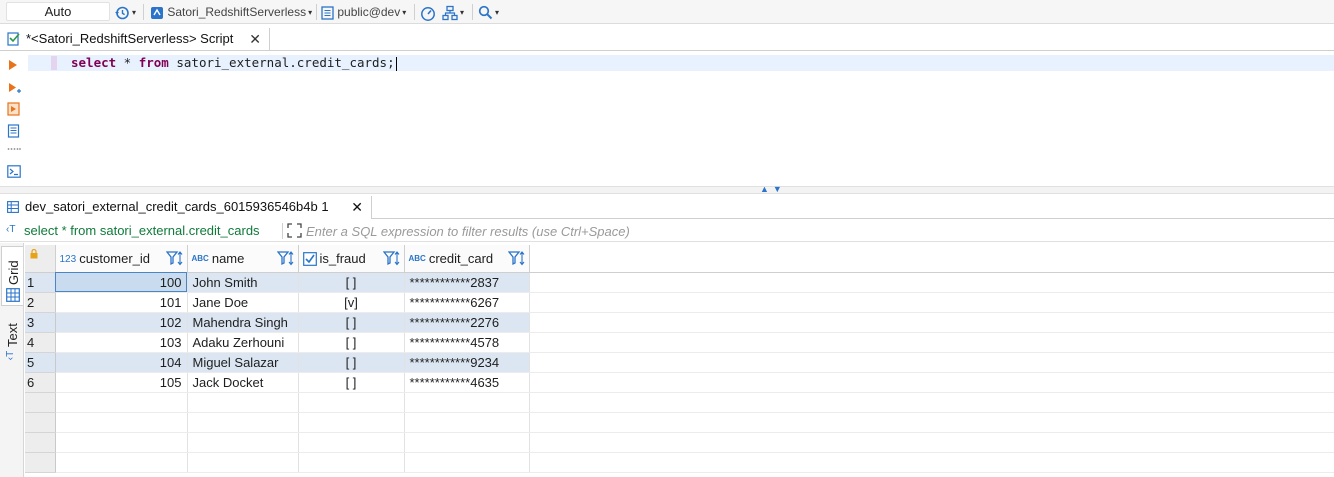 This screenshot has width=1334, height=477. What do you see at coordinates (679, 462) in the screenshot?
I see `empty-row` at bounding box center [679, 462].